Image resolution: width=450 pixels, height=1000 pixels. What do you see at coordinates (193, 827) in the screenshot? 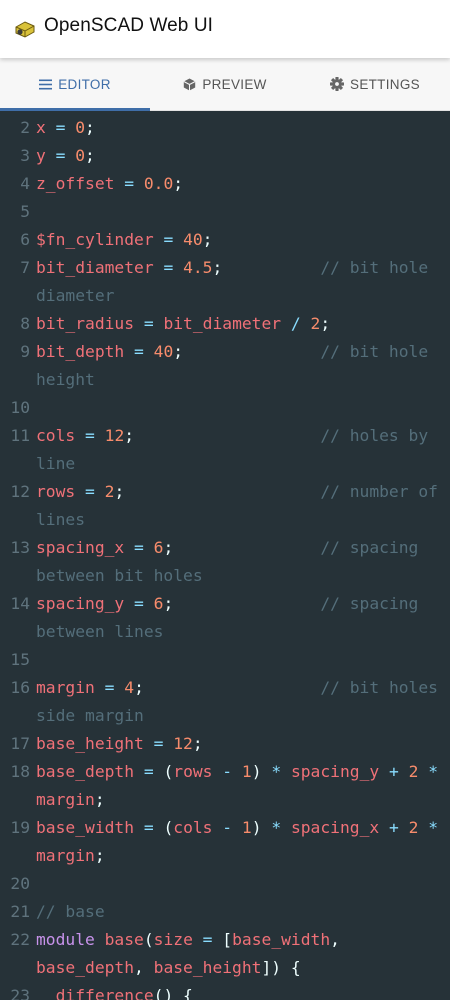
I see `code-token: cols` at bounding box center [193, 827].